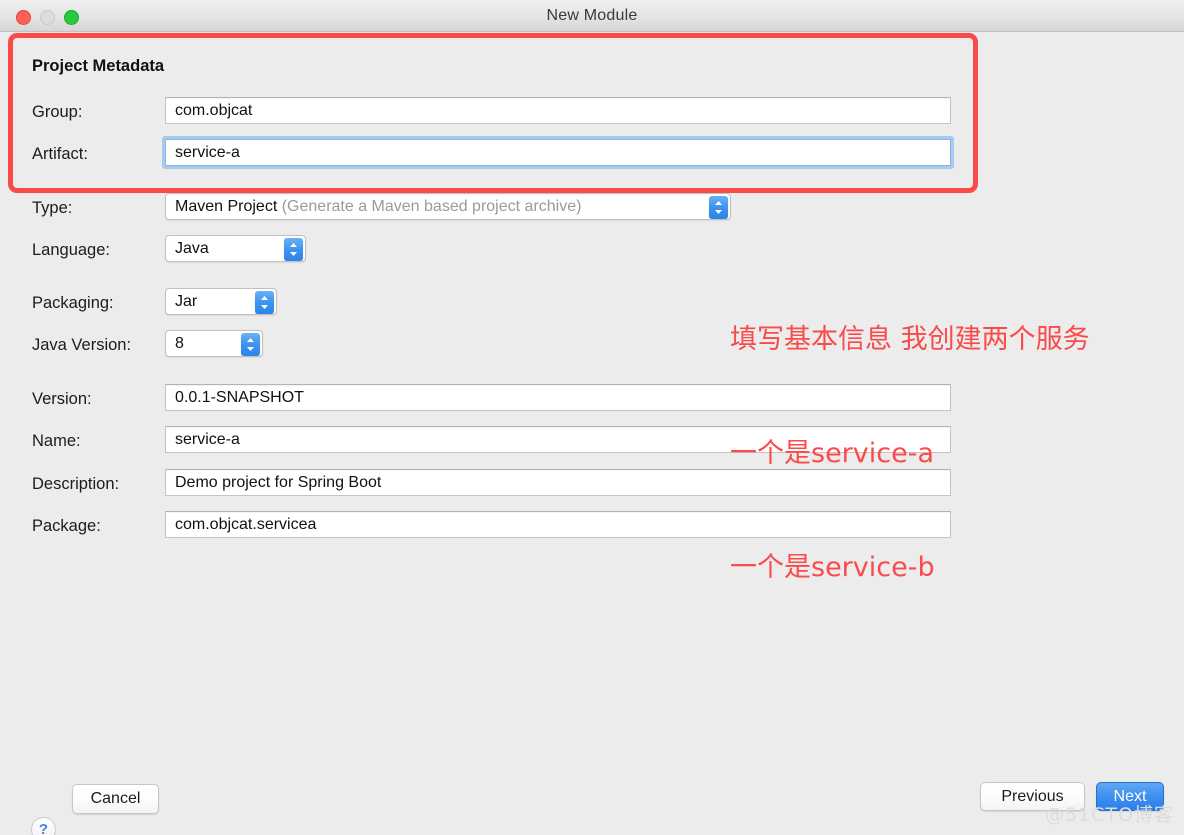 Image resolution: width=1184 pixels, height=835 pixels. I want to click on name-label: Name:, so click(56, 441).